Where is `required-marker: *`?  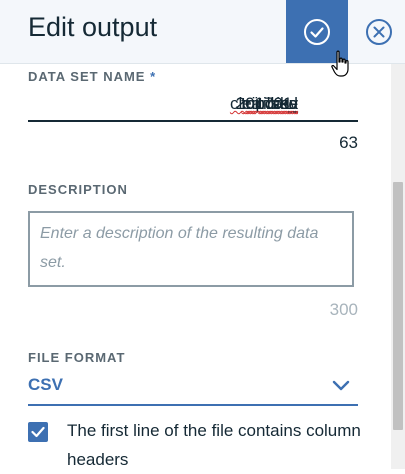
required-marker: * is located at coordinates (153, 76).